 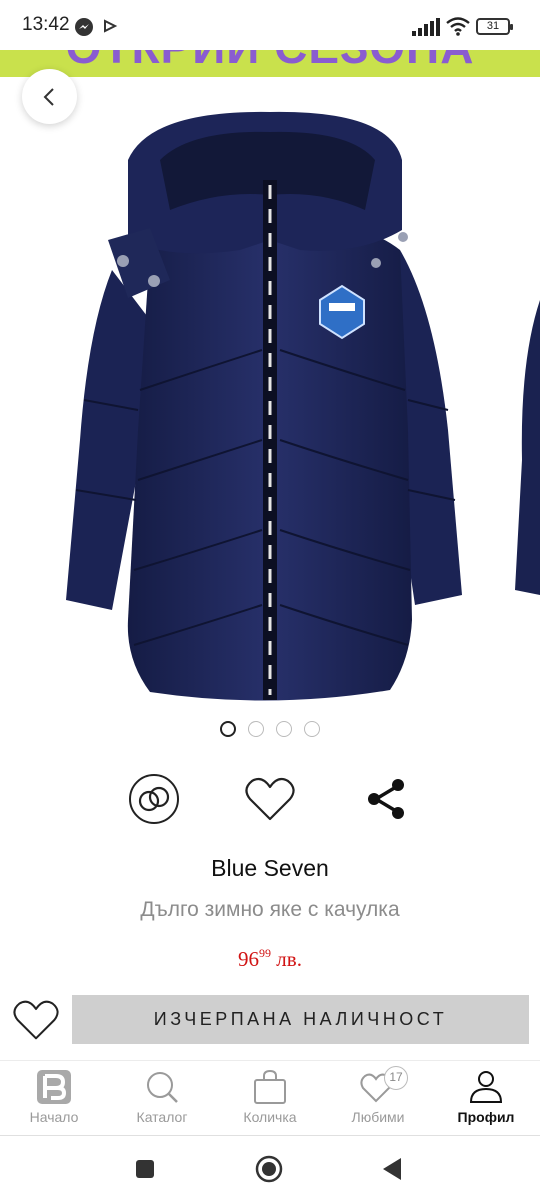 What do you see at coordinates (486, 1117) in the screenshot?
I see `nav-label: Профил` at bounding box center [486, 1117].